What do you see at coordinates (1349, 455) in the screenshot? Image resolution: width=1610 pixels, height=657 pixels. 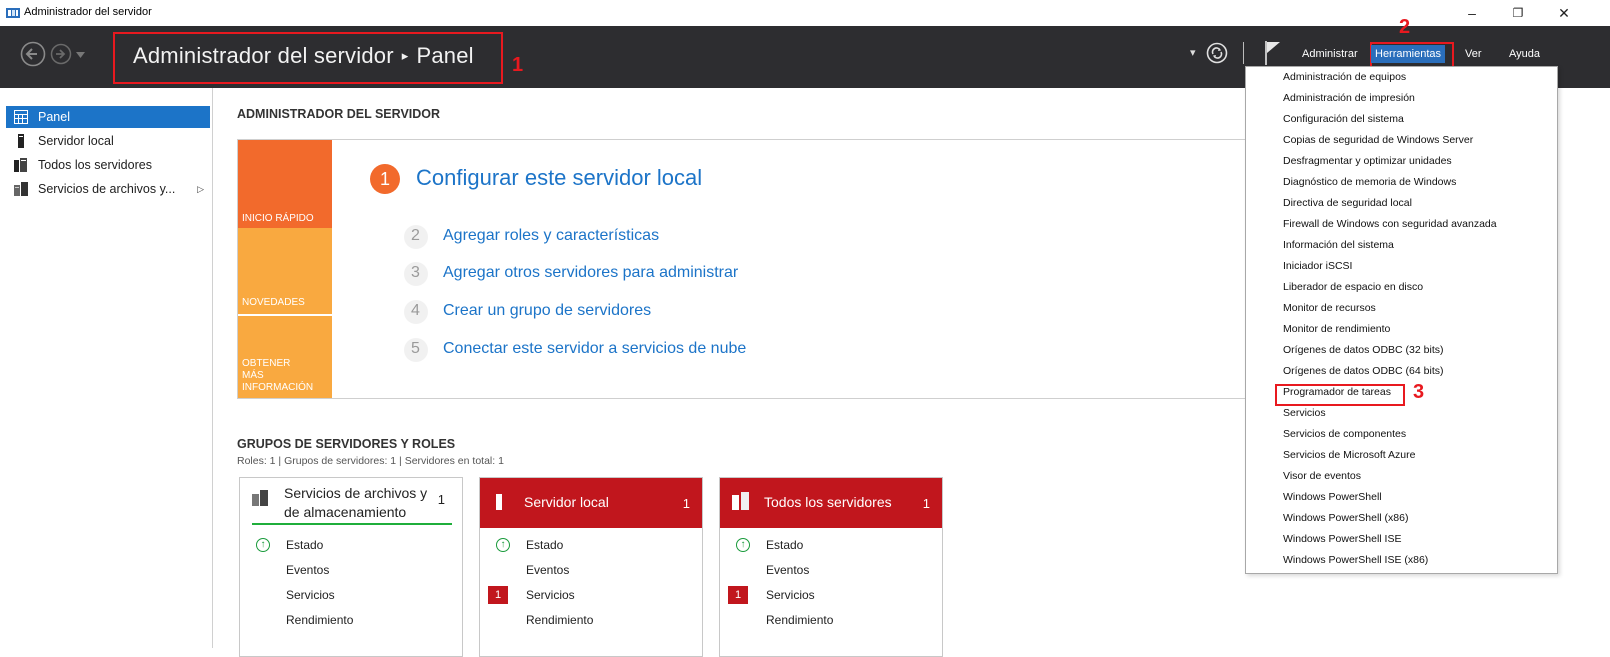 I see `tools-menu-item: Servicios de Microsoft Azure` at bounding box center [1349, 455].